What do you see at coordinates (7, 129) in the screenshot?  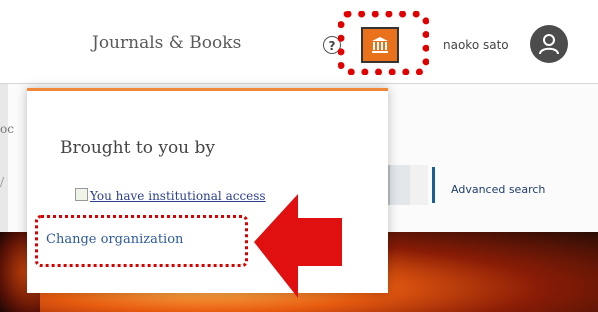 I see `background-text-fragment: oc` at bounding box center [7, 129].